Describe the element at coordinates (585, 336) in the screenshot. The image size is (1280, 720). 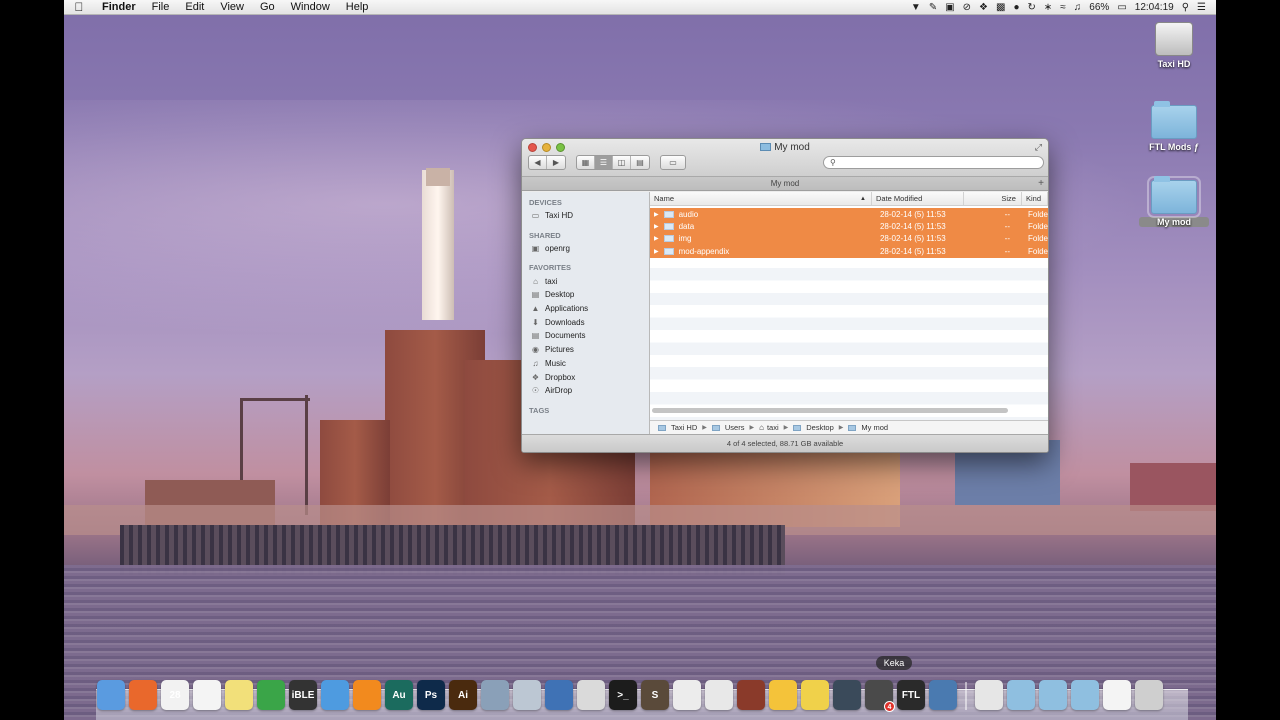
I see `sidebar-item-documents: ▤ Documents` at that location.